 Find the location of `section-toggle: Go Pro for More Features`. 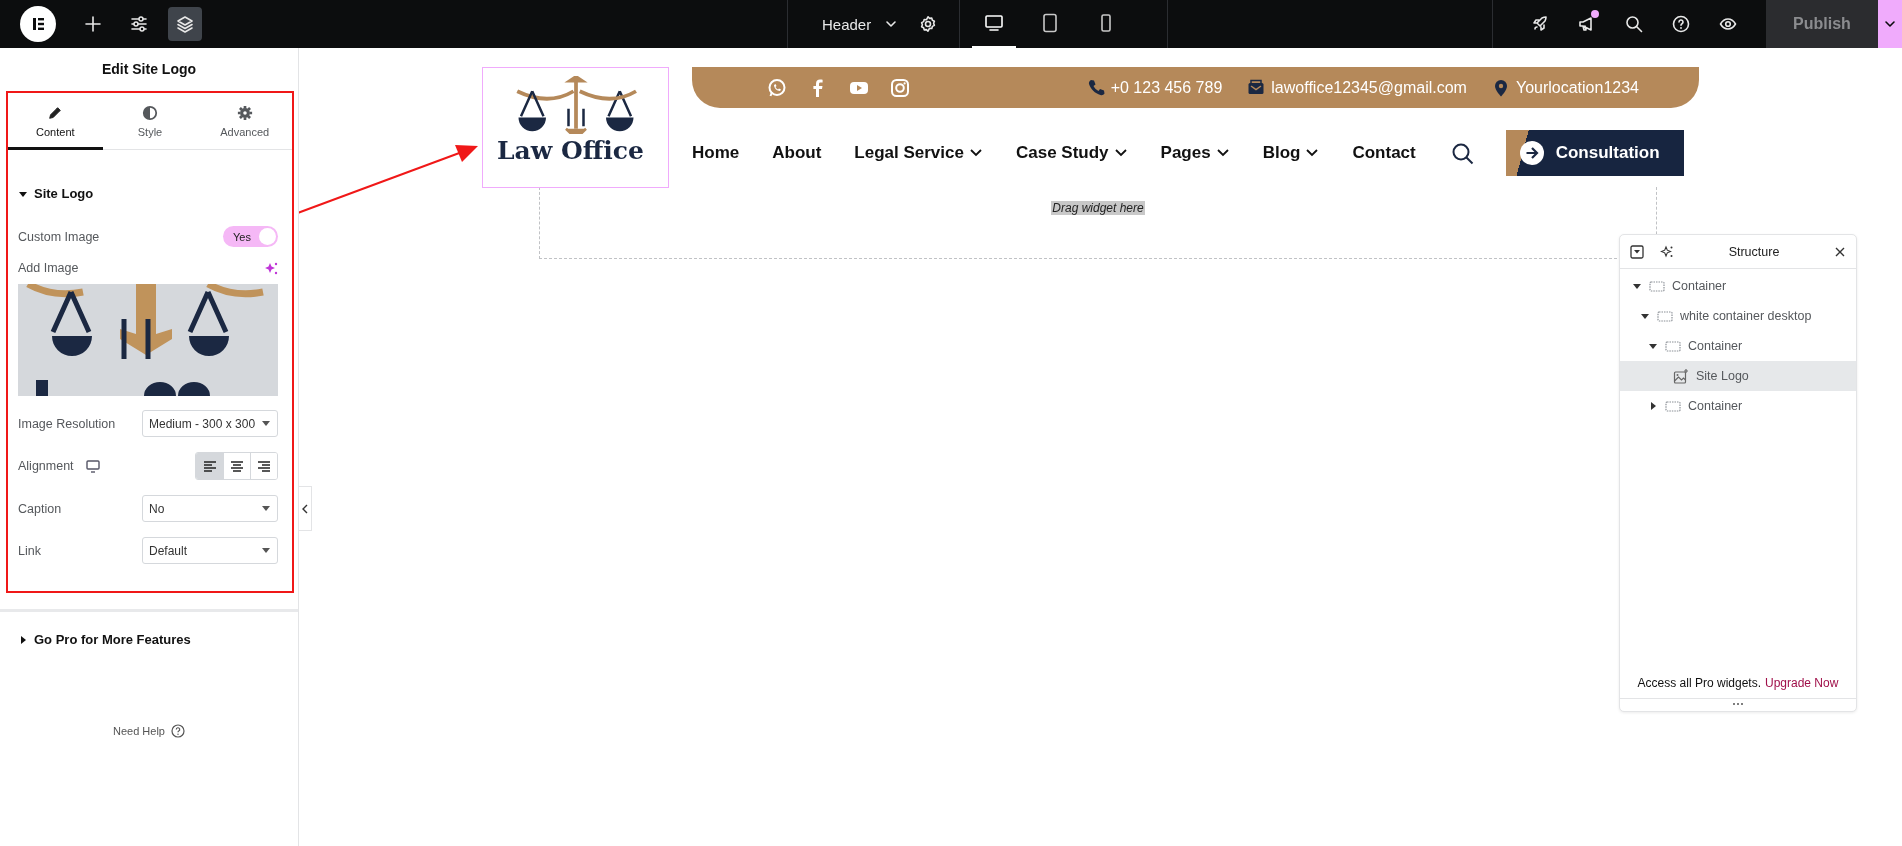

section-toggle: Go Pro for More Features is located at coordinates (104, 639).